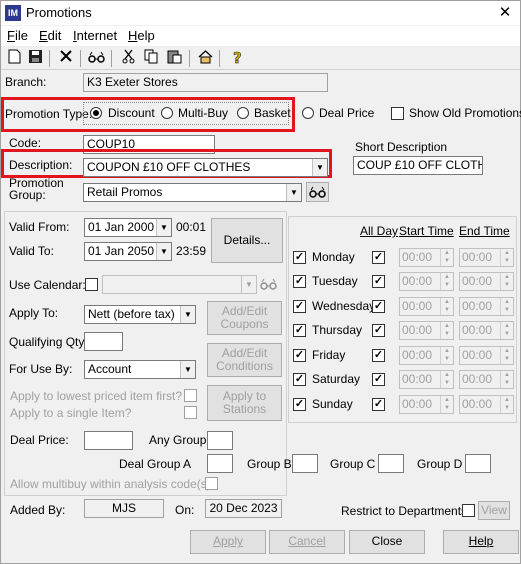 This screenshot has height=564, width=521. I want to click on close-icon: ✕, so click(505, 13).